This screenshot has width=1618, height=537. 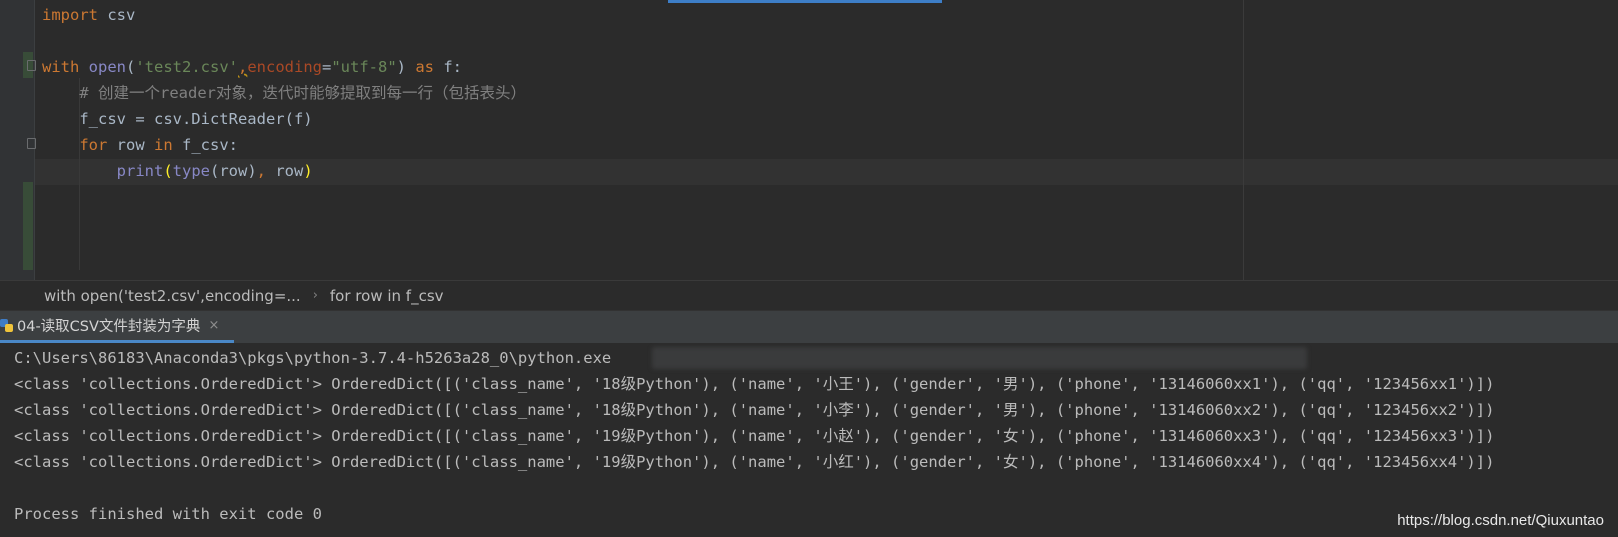 I want to click on code-token: encoding, so click(x=284, y=67).